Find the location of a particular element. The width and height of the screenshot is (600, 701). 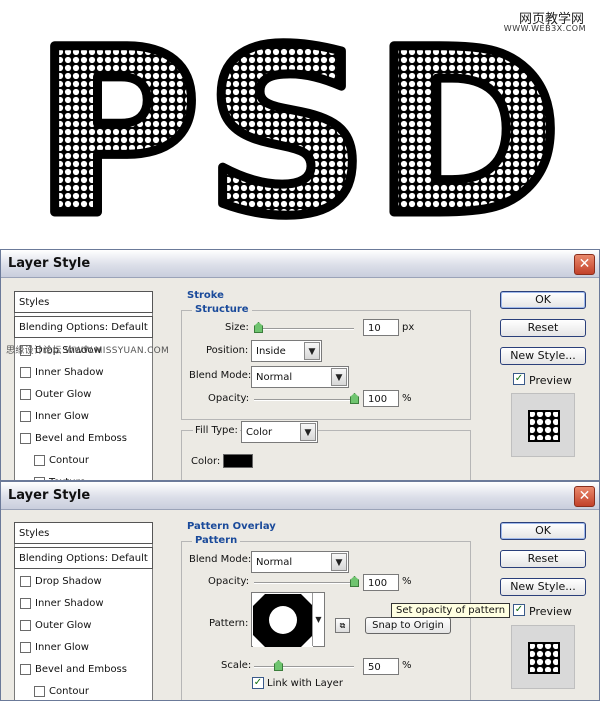

pattern-dropdown-icon: ▼ is located at coordinates (318, 619).